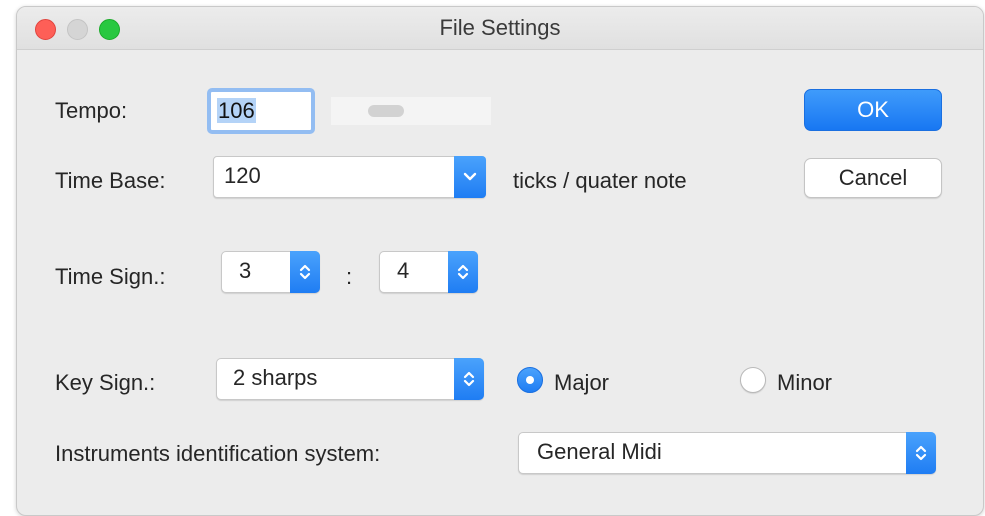 The width and height of the screenshot is (985, 516). I want to click on tempo-slider-thumb, so click(386, 111).